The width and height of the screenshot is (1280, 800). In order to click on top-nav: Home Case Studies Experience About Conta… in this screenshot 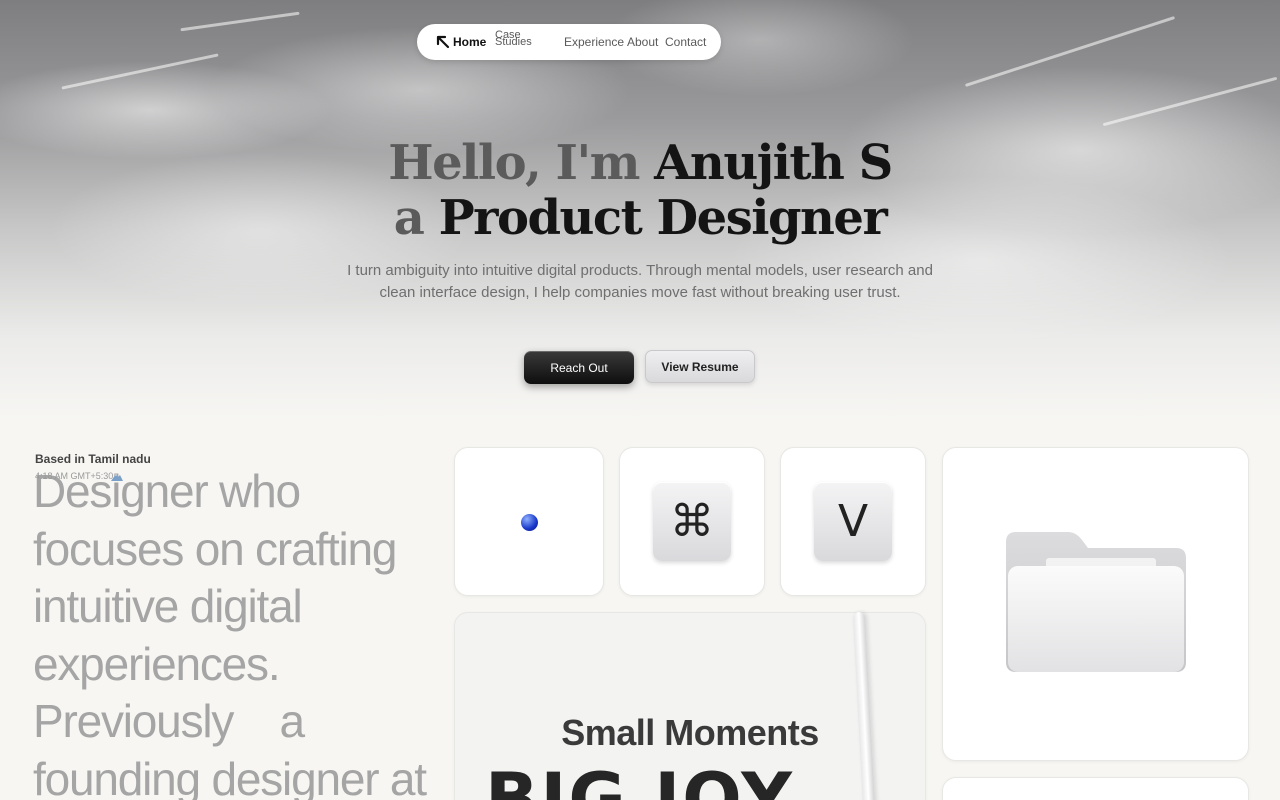, I will do `click(569, 42)`.